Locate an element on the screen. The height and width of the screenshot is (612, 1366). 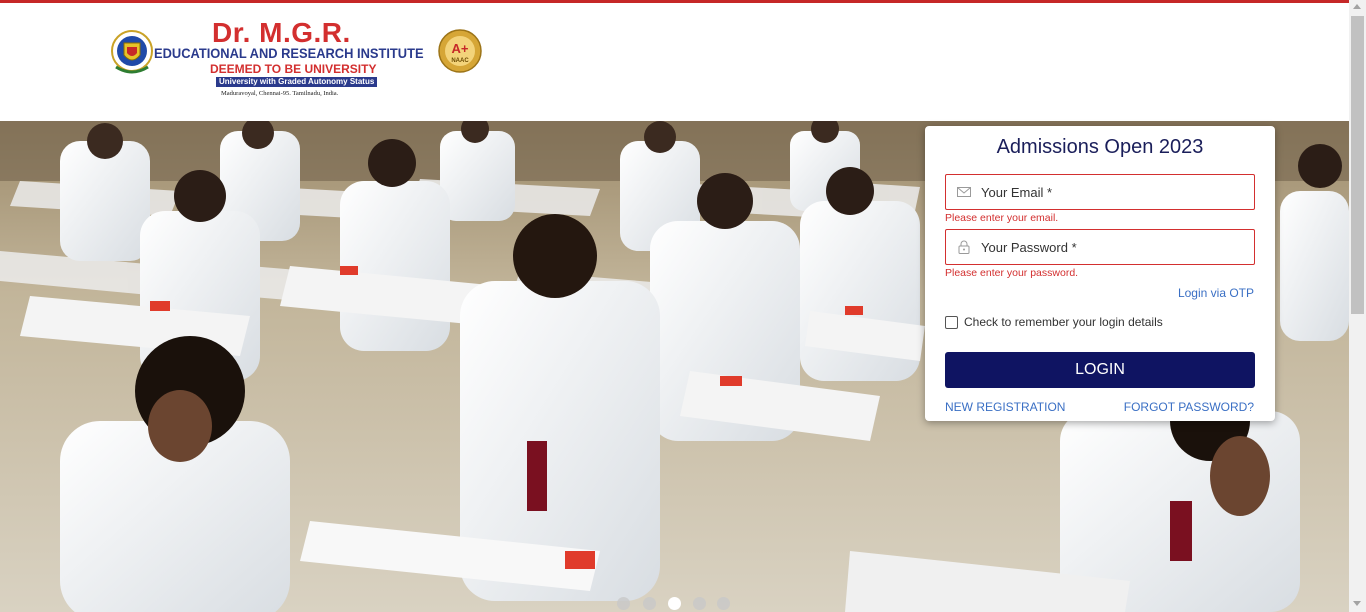
naac-grade: A+ is located at coordinates (460, 48).